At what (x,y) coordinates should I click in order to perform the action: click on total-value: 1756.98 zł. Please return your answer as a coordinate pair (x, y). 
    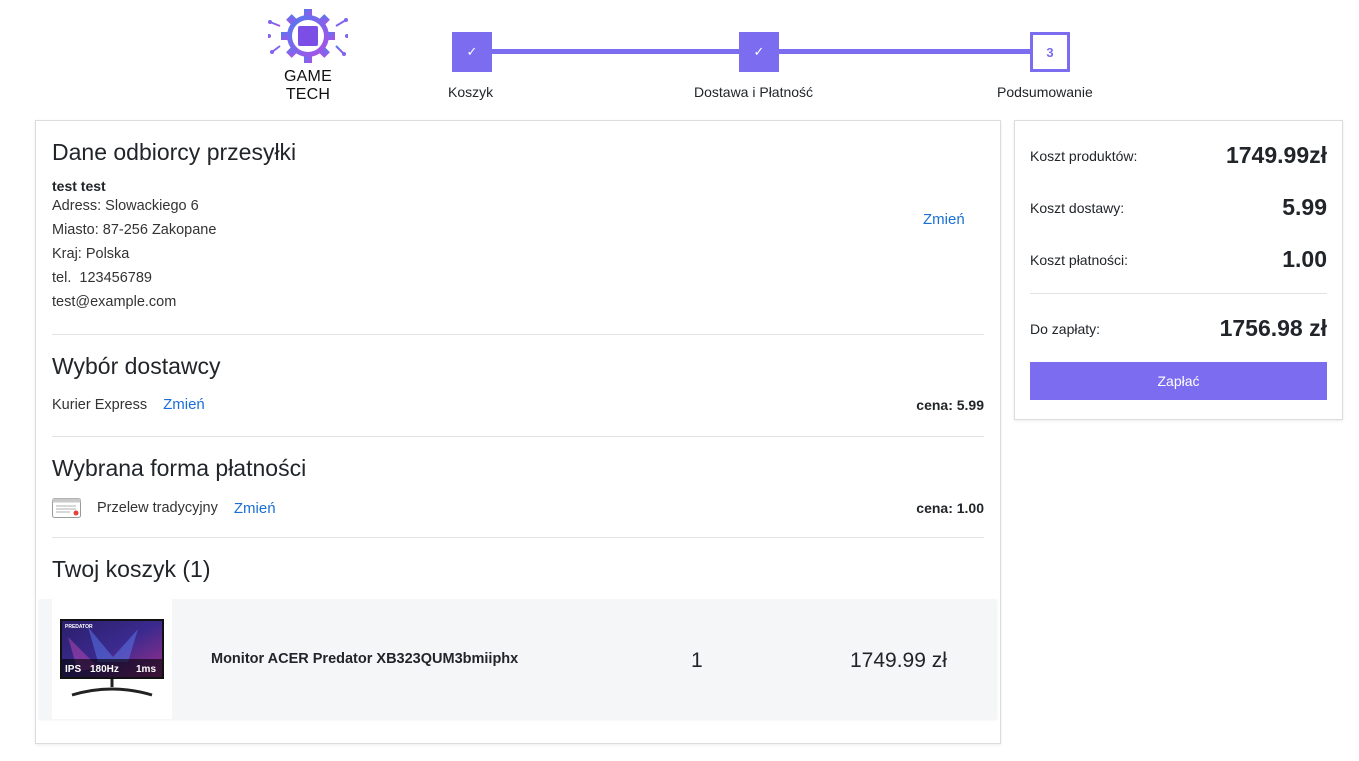
    Looking at the image, I should click on (1273, 328).